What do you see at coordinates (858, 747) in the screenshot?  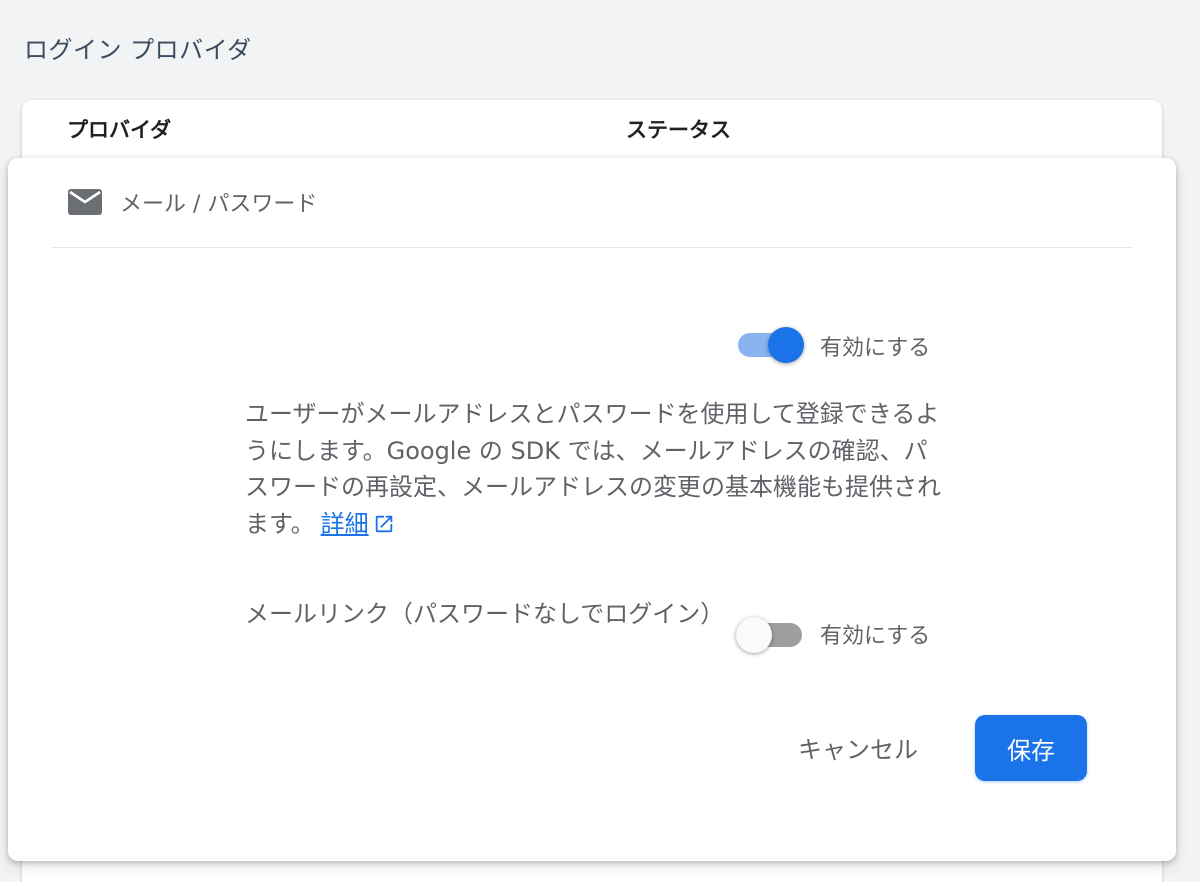 I see `cancel-button: キャンセル` at bounding box center [858, 747].